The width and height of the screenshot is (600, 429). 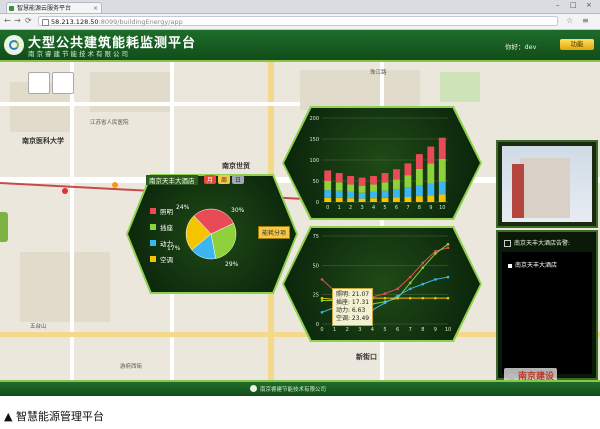 I want to click on line-tooltip: 照明: 21.07 插座: 17.31 动力: 6.63 空调: 23.49, so click(x=353, y=307).